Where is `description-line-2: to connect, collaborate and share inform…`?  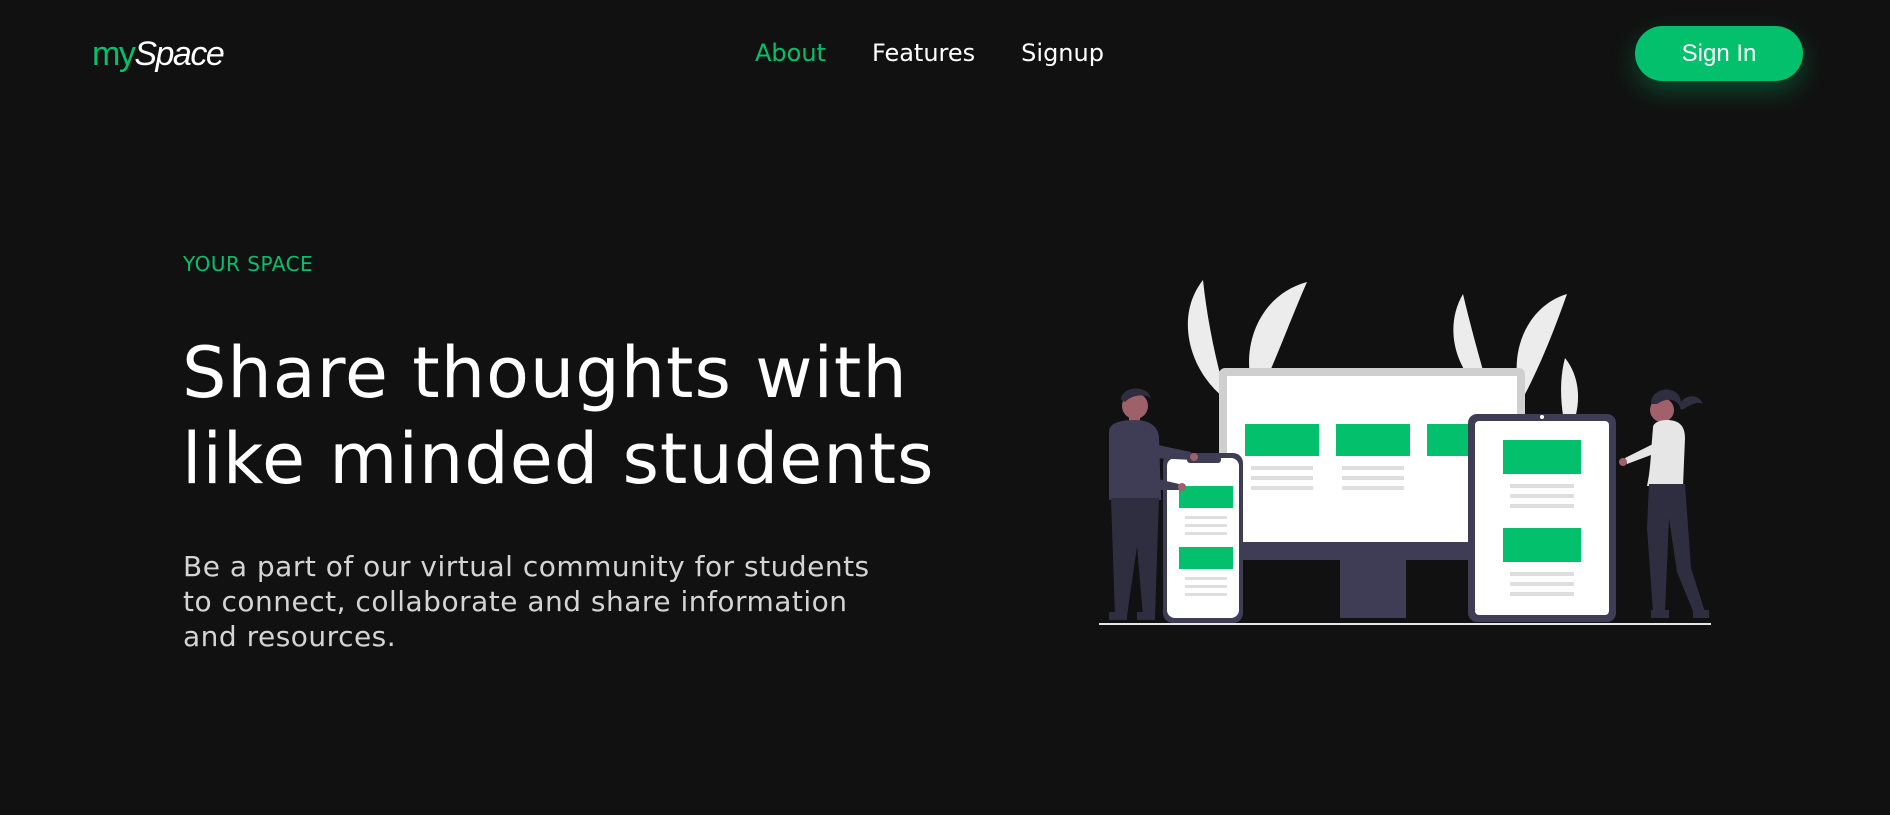 description-line-2: to connect, collaborate and share inform… is located at coordinates (515, 601).